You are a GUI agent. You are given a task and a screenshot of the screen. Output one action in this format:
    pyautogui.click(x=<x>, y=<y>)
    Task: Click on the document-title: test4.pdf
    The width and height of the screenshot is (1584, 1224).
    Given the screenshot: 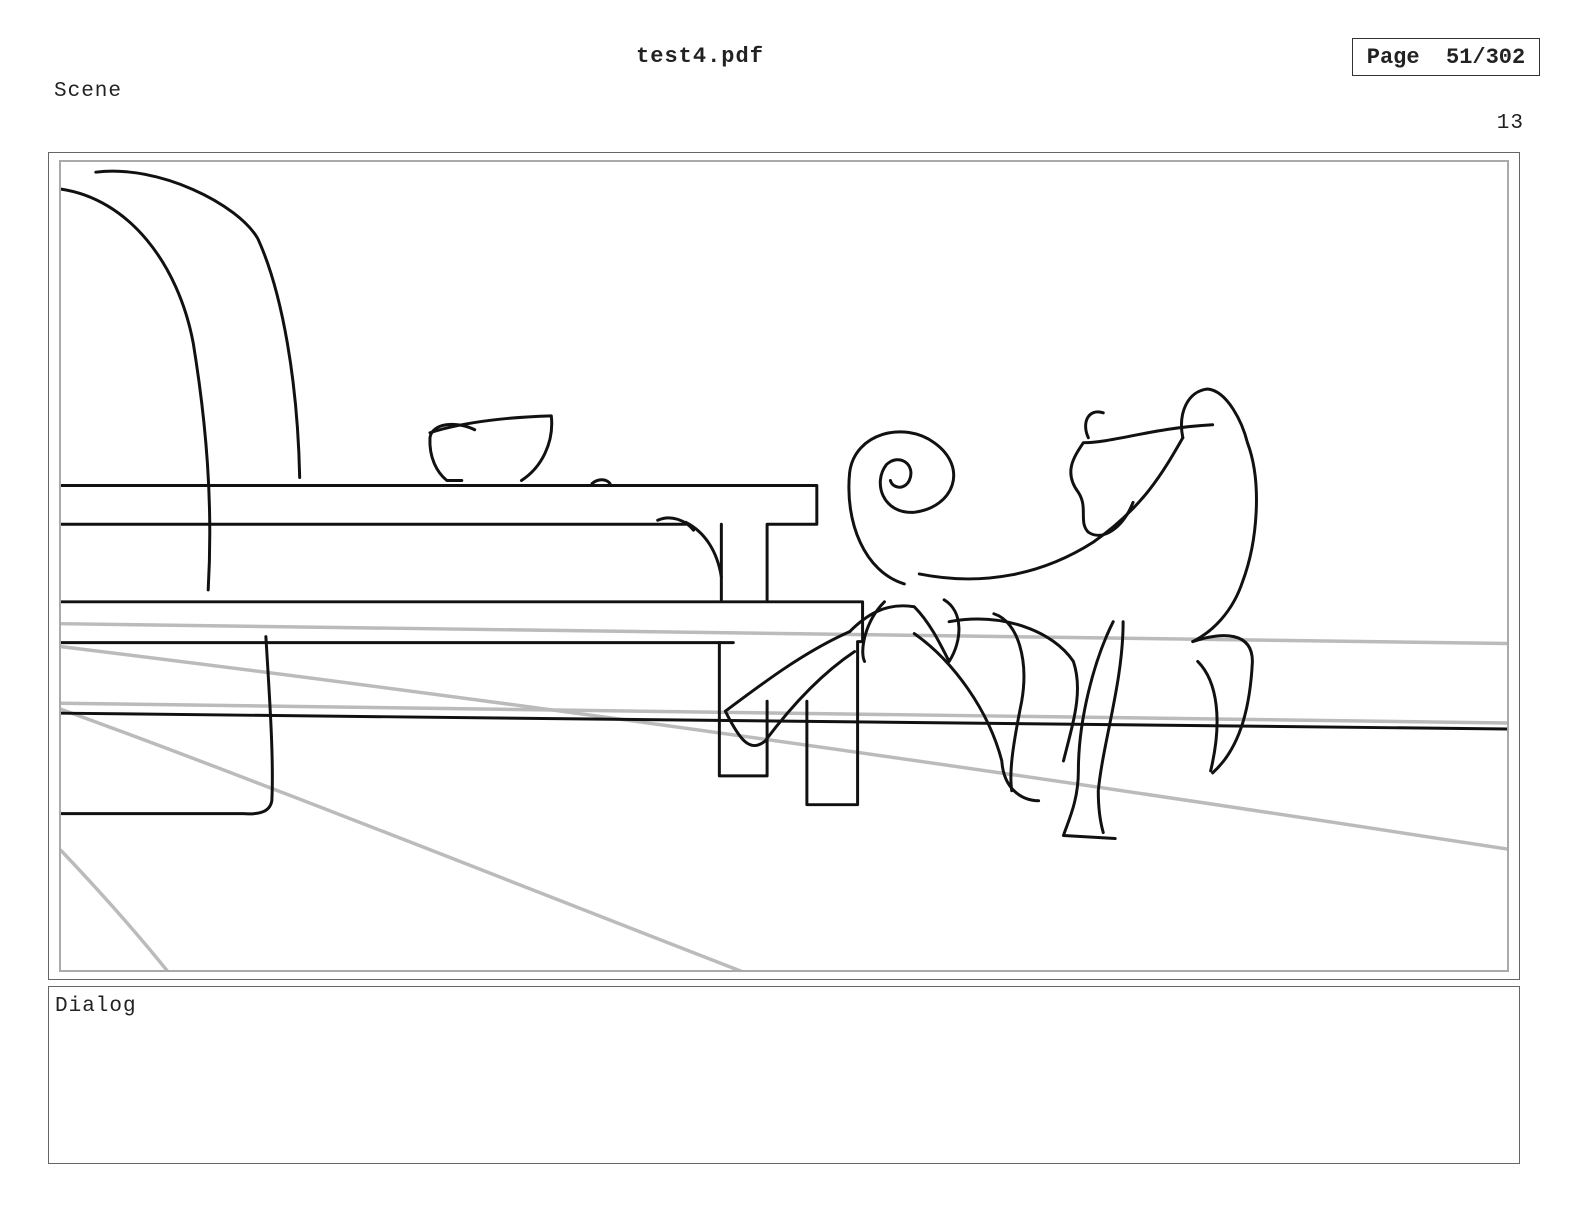 What is the action you would take?
    pyautogui.click(x=700, y=56)
    